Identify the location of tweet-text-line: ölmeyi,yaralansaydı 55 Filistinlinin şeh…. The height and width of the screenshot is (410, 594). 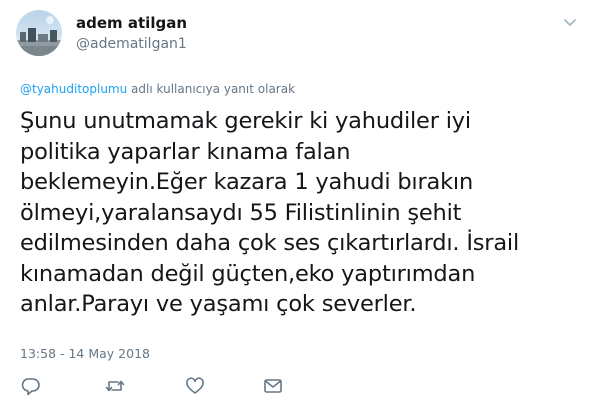
(241, 212).